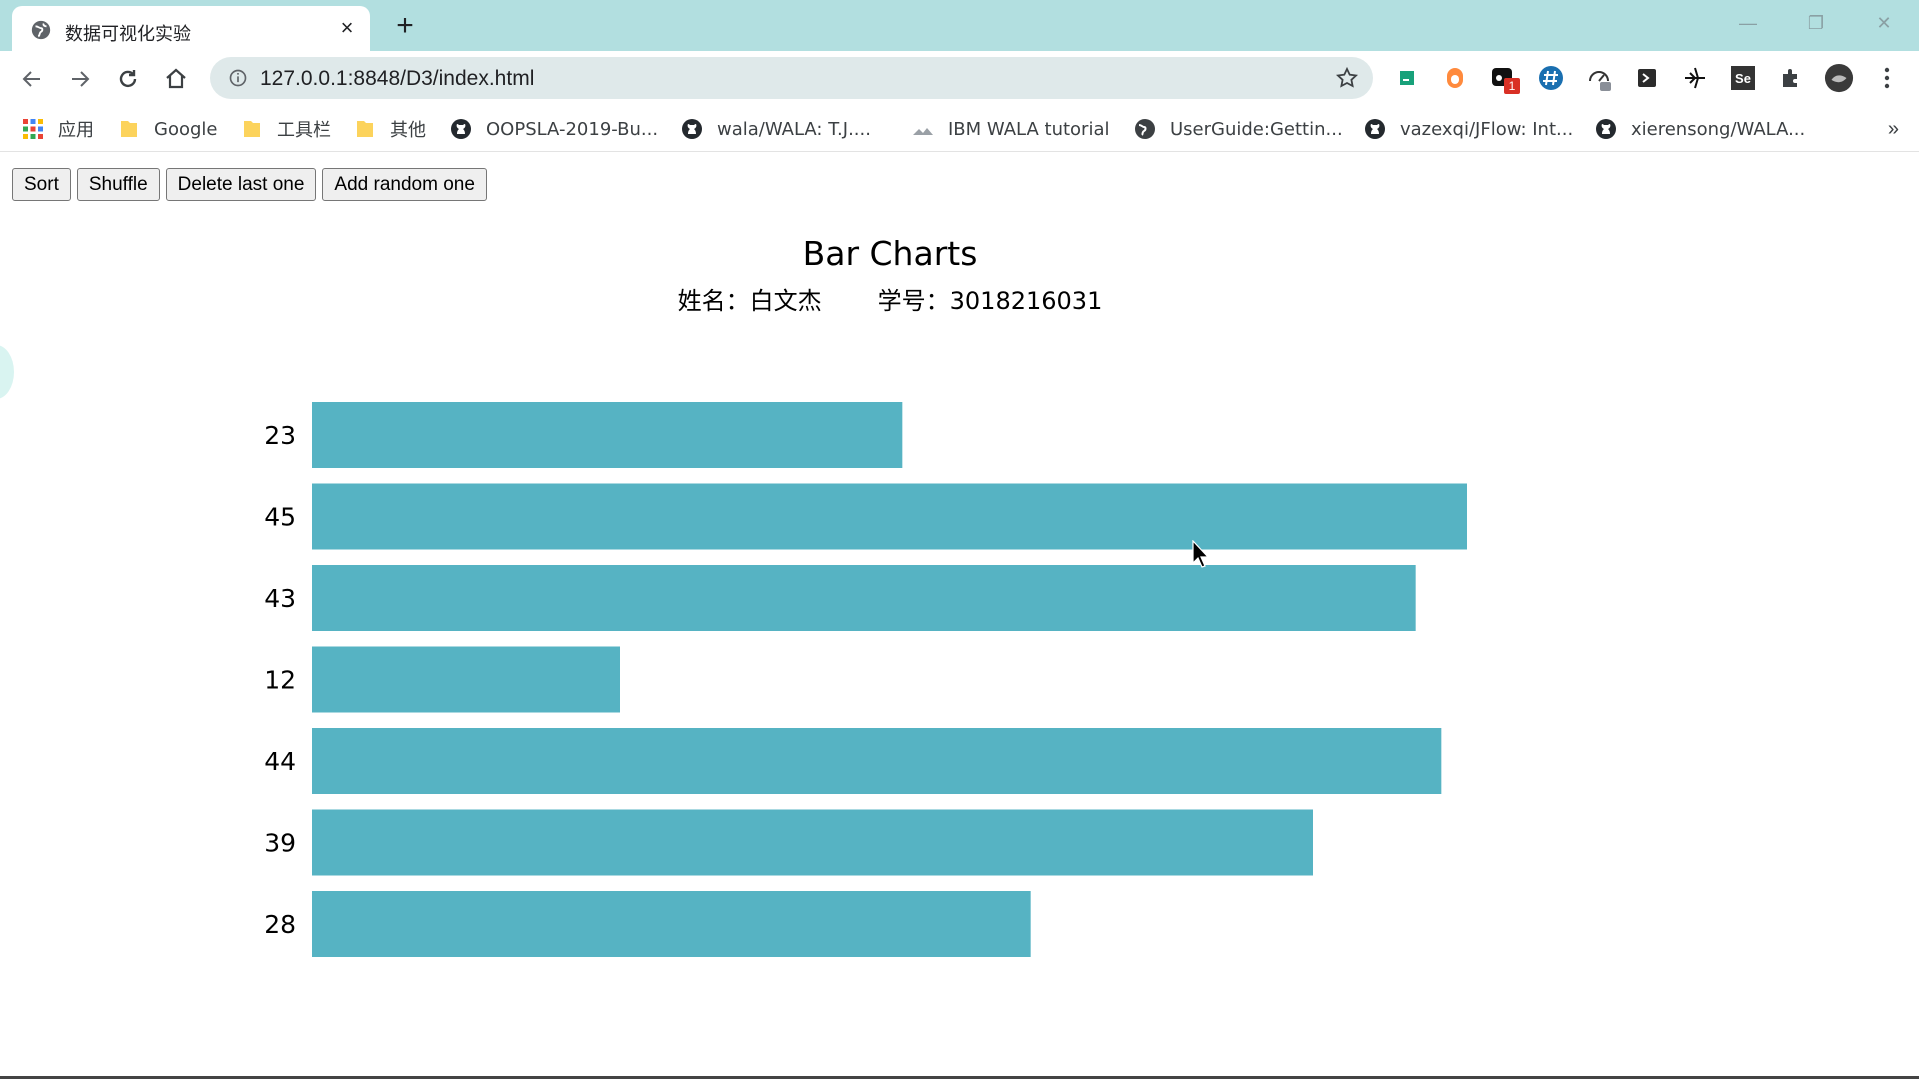 This screenshot has width=1919, height=1079. I want to click on bookmarks-overflow-button: », so click(1893, 129).